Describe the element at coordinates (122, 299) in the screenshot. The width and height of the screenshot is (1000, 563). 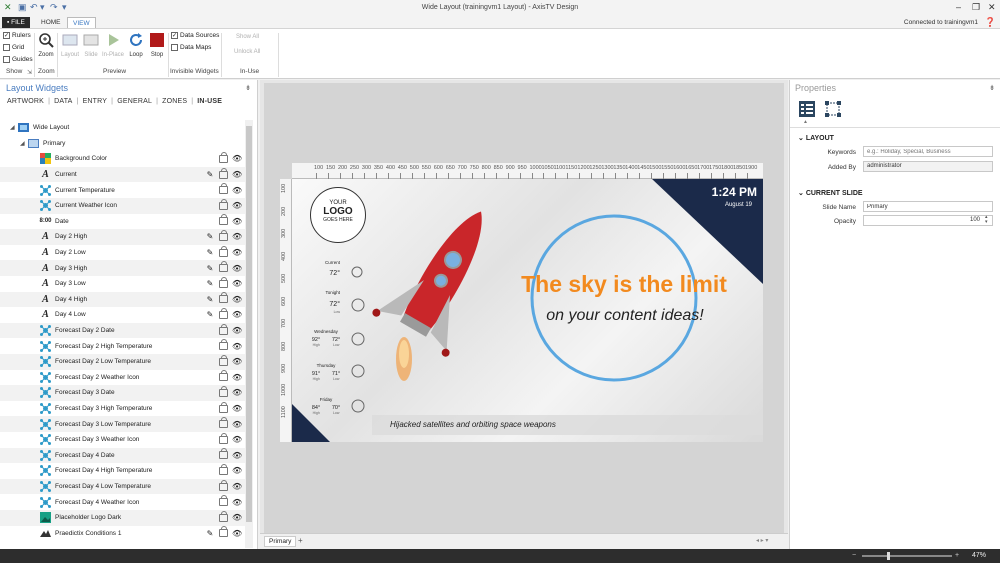
I see `tree-item: A Day 4 High ✎ 👁` at that location.